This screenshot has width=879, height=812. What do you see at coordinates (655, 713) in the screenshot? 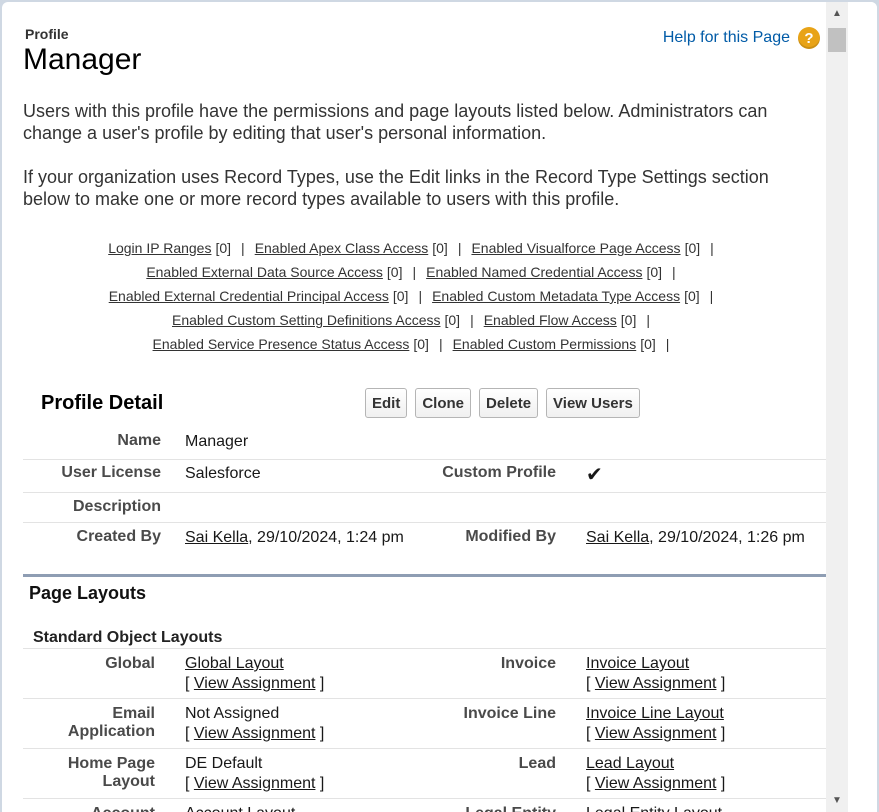
I see `layout-link: Invoice Line Layout` at bounding box center [655, 713].